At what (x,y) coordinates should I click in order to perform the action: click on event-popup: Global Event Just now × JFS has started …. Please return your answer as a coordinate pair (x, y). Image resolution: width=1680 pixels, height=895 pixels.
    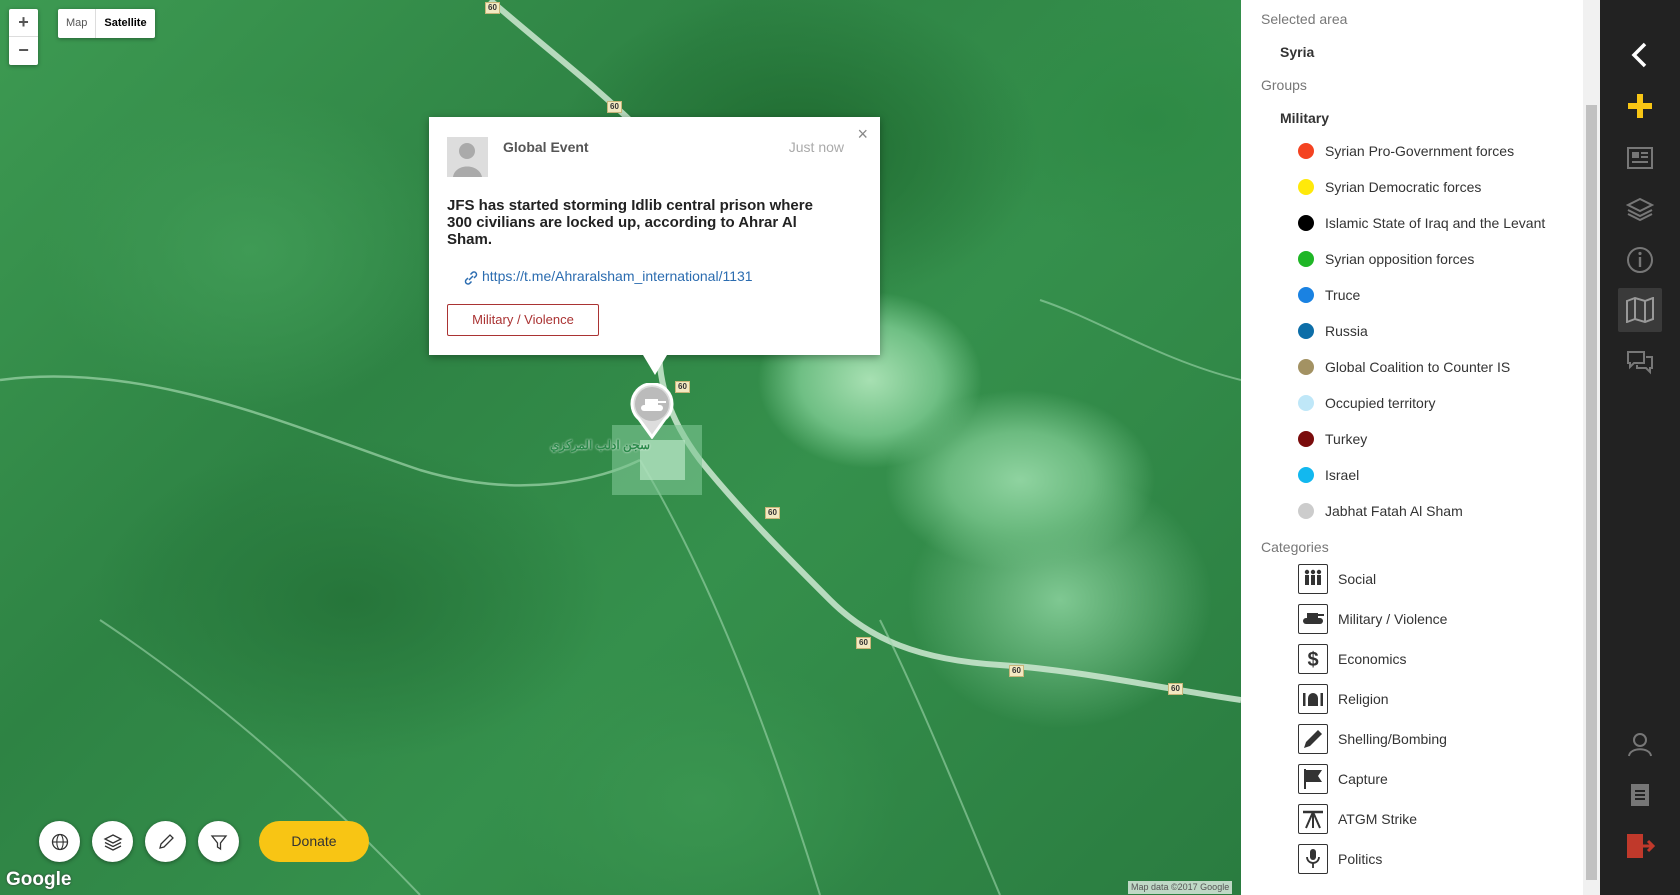
    Looking at the image, I should click on (654, 246).